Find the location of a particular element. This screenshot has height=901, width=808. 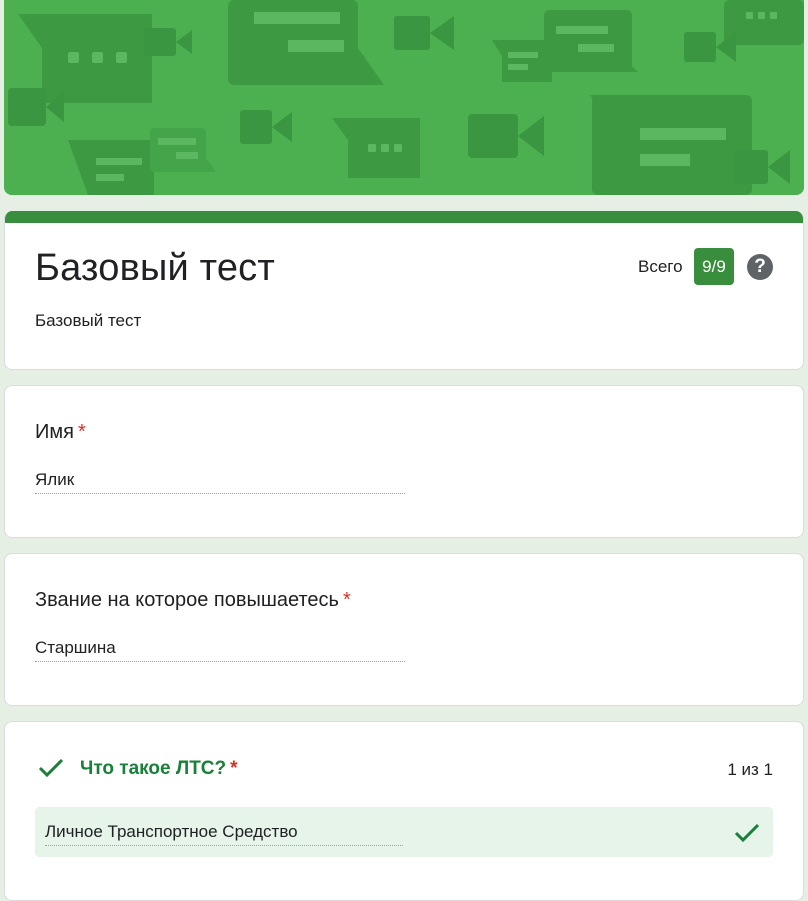

question-title: Что такое ЛТС? * is located at coordinates (159, 769).